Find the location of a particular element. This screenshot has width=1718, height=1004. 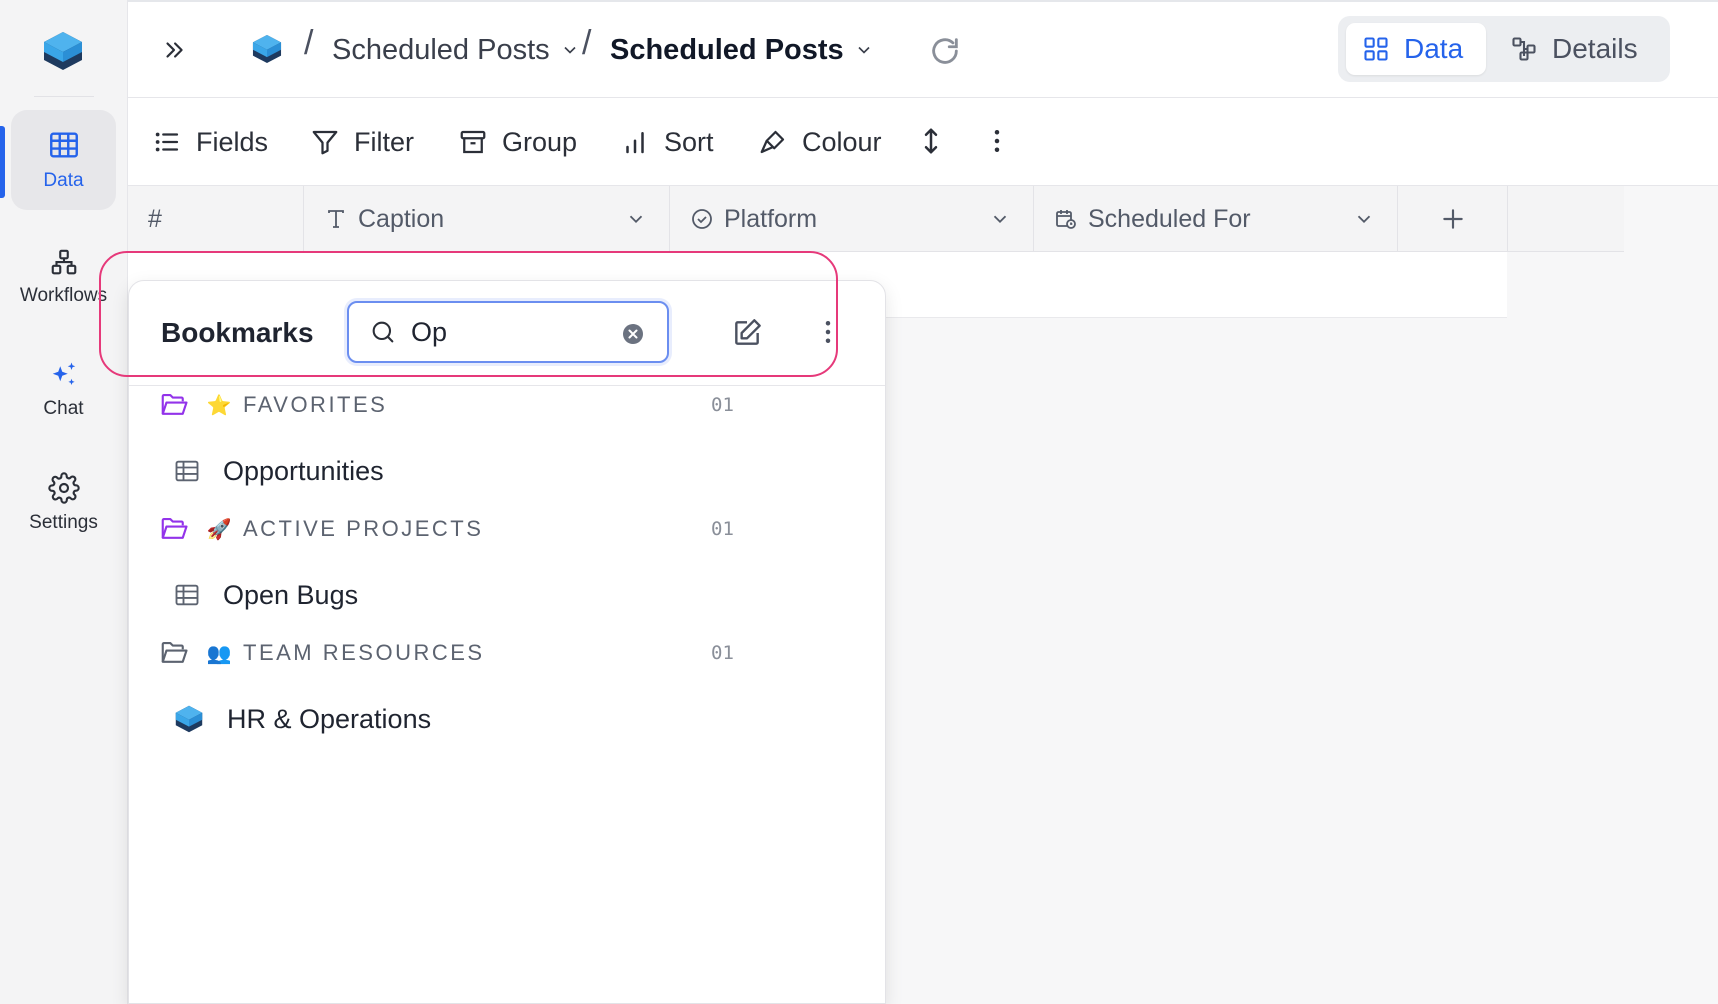

view-switcher: Data Details is located at coordinates (1504, 49).